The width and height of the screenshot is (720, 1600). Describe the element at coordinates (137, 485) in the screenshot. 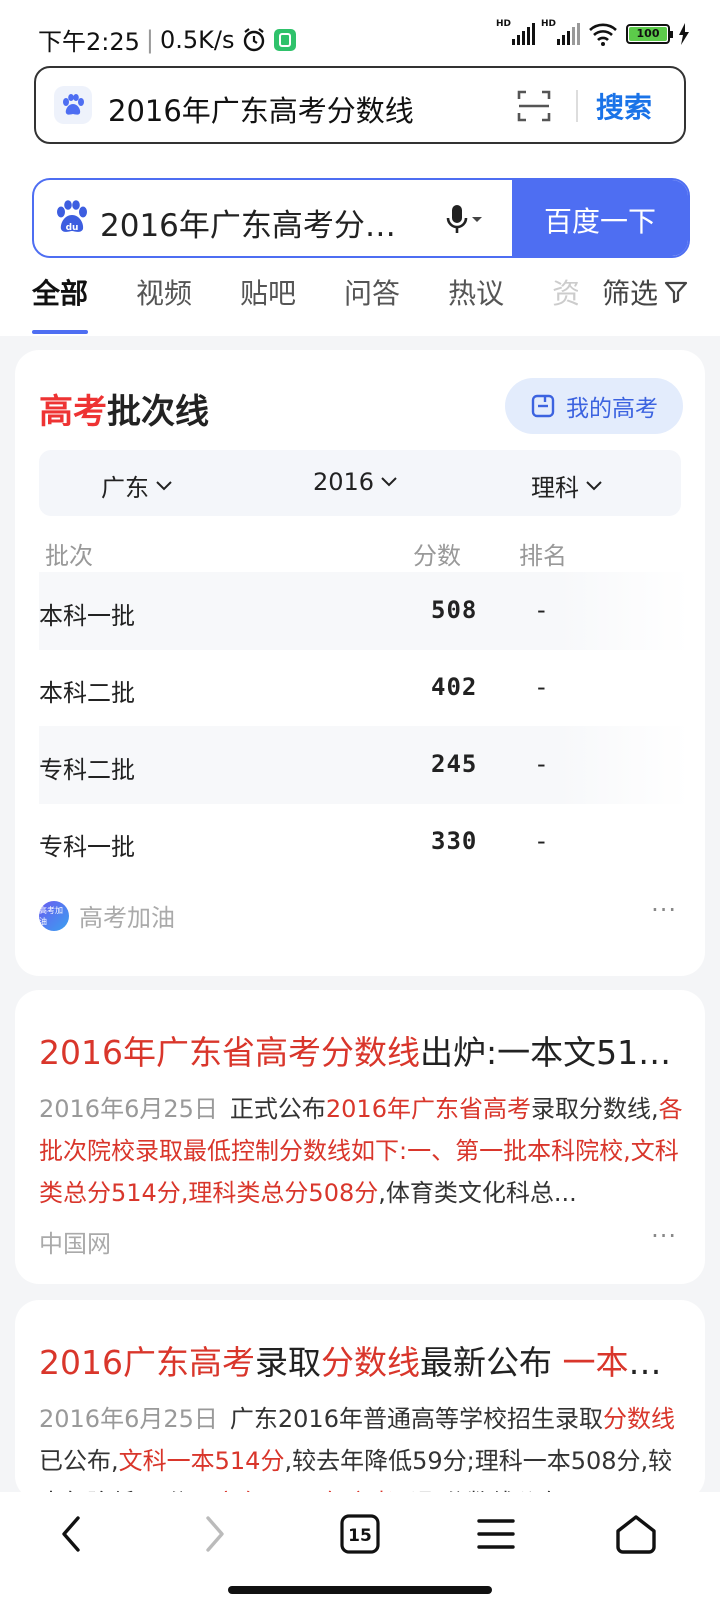

I see `province-select: 广东` at that location.